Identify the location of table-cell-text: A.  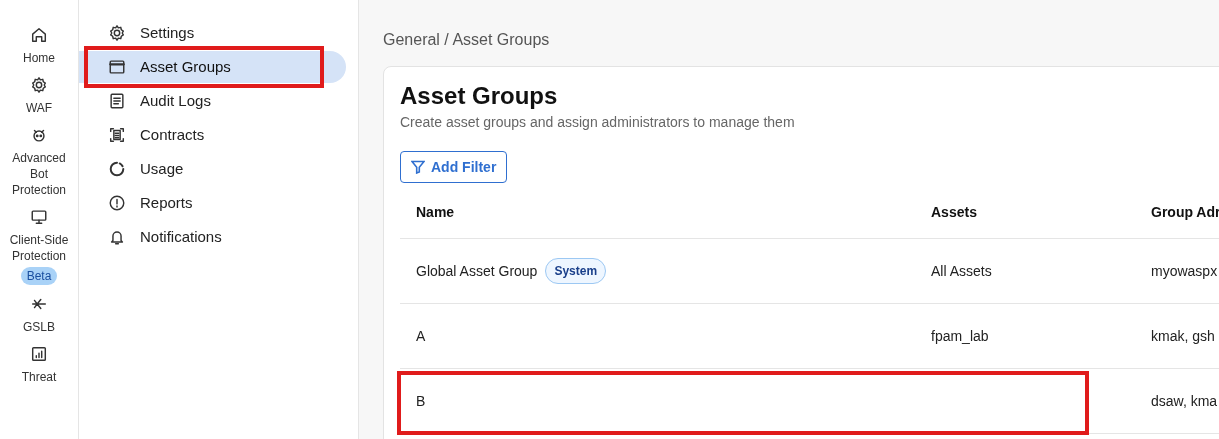
(421, 336).